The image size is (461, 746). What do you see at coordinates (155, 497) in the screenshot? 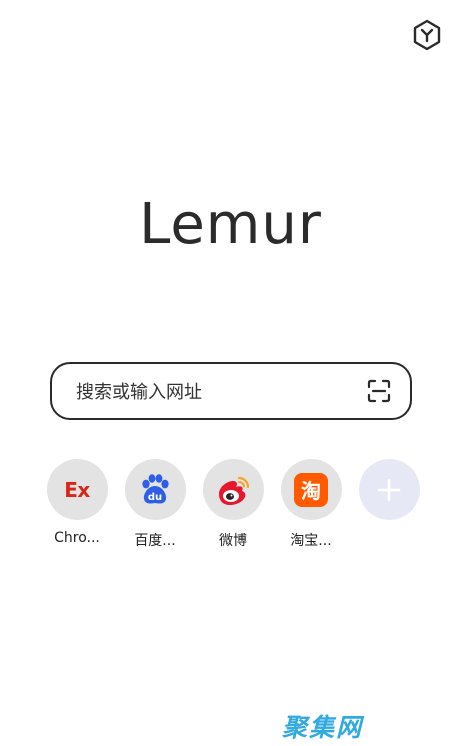
I see `svg-text: du` at bounding box center [155, 497].